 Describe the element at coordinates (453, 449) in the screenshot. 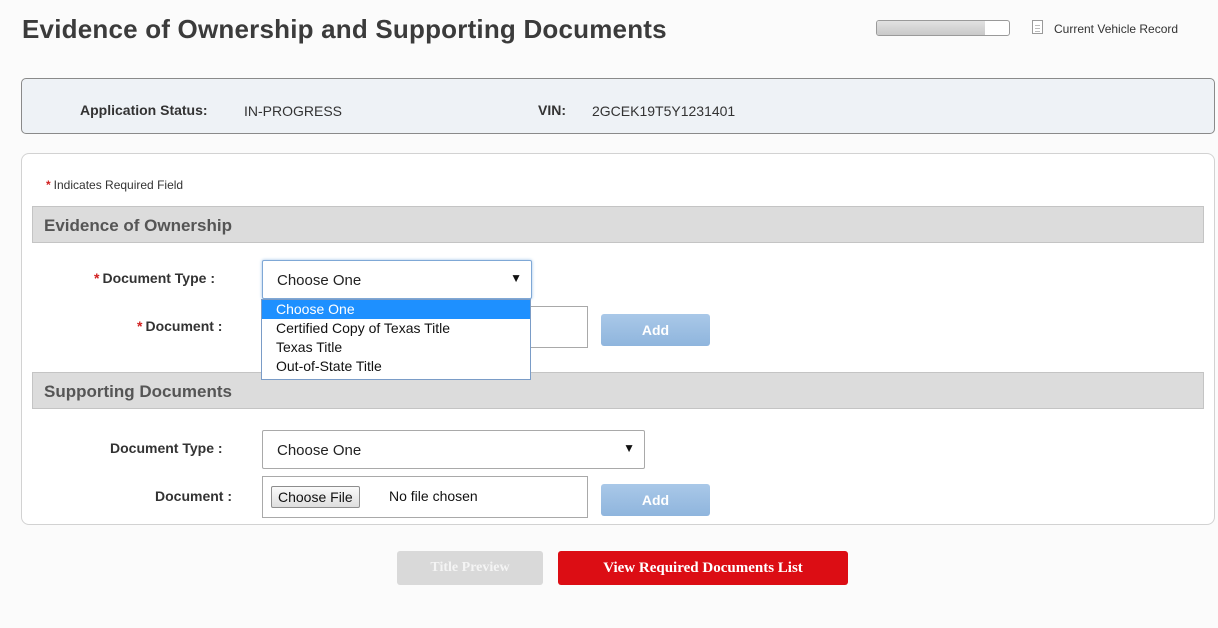

I see `supporting-doc-type-select: Choose One ▼` at that location.